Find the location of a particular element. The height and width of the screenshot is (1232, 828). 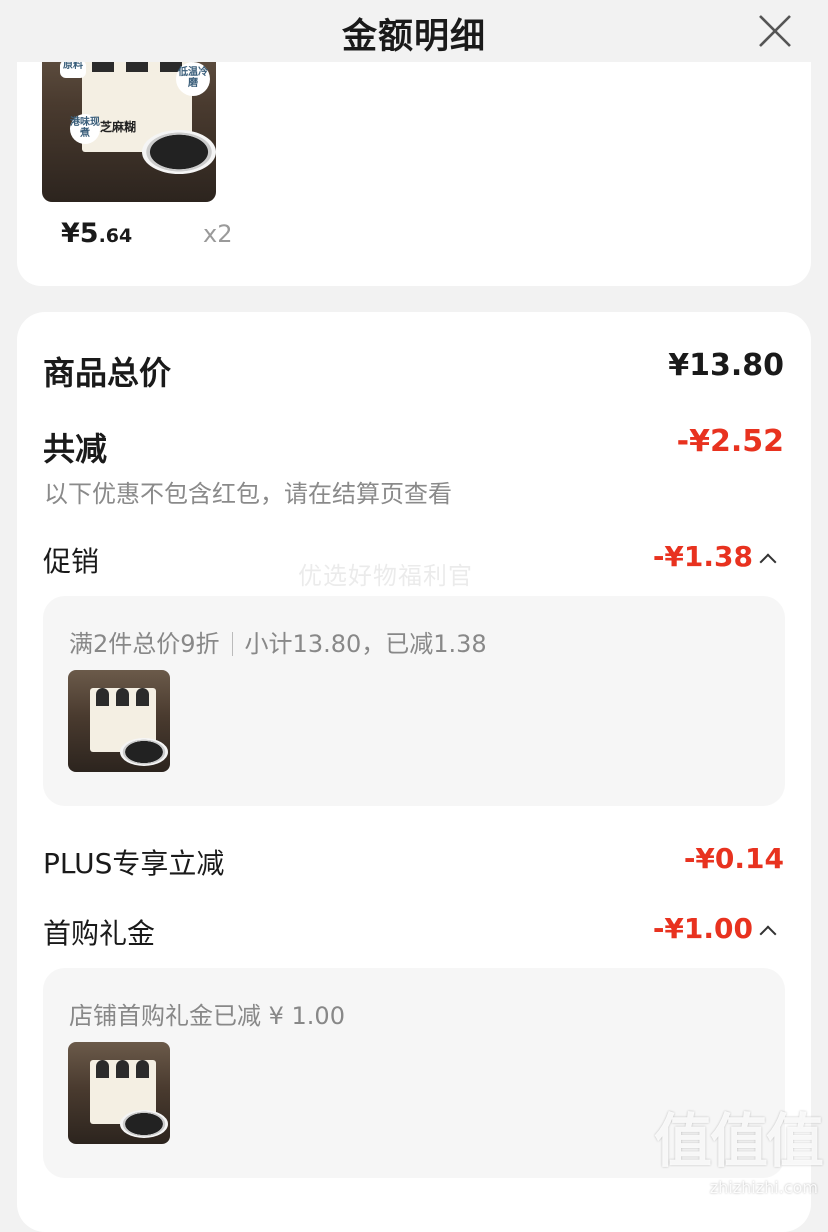

site-logo-url: zhizhizhi.com is located at coordinates (736, 1187).